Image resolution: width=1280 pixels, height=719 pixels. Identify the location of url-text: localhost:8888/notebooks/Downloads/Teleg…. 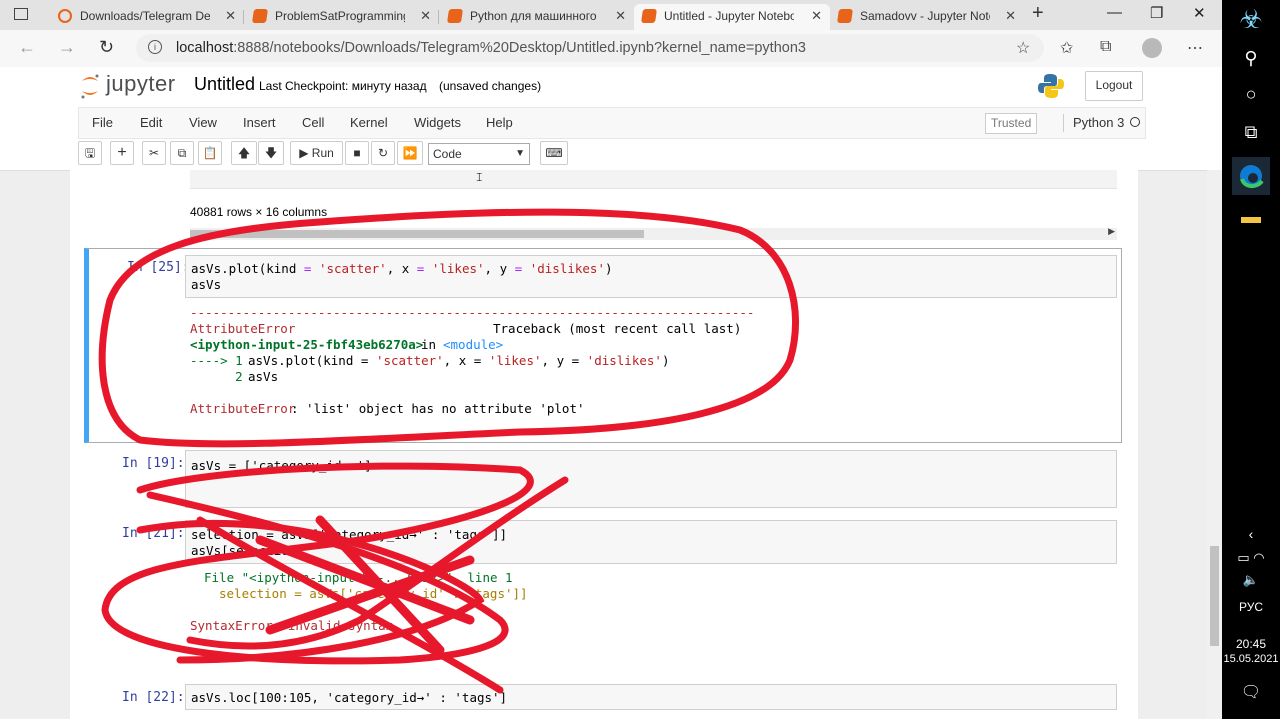
(491, 48).